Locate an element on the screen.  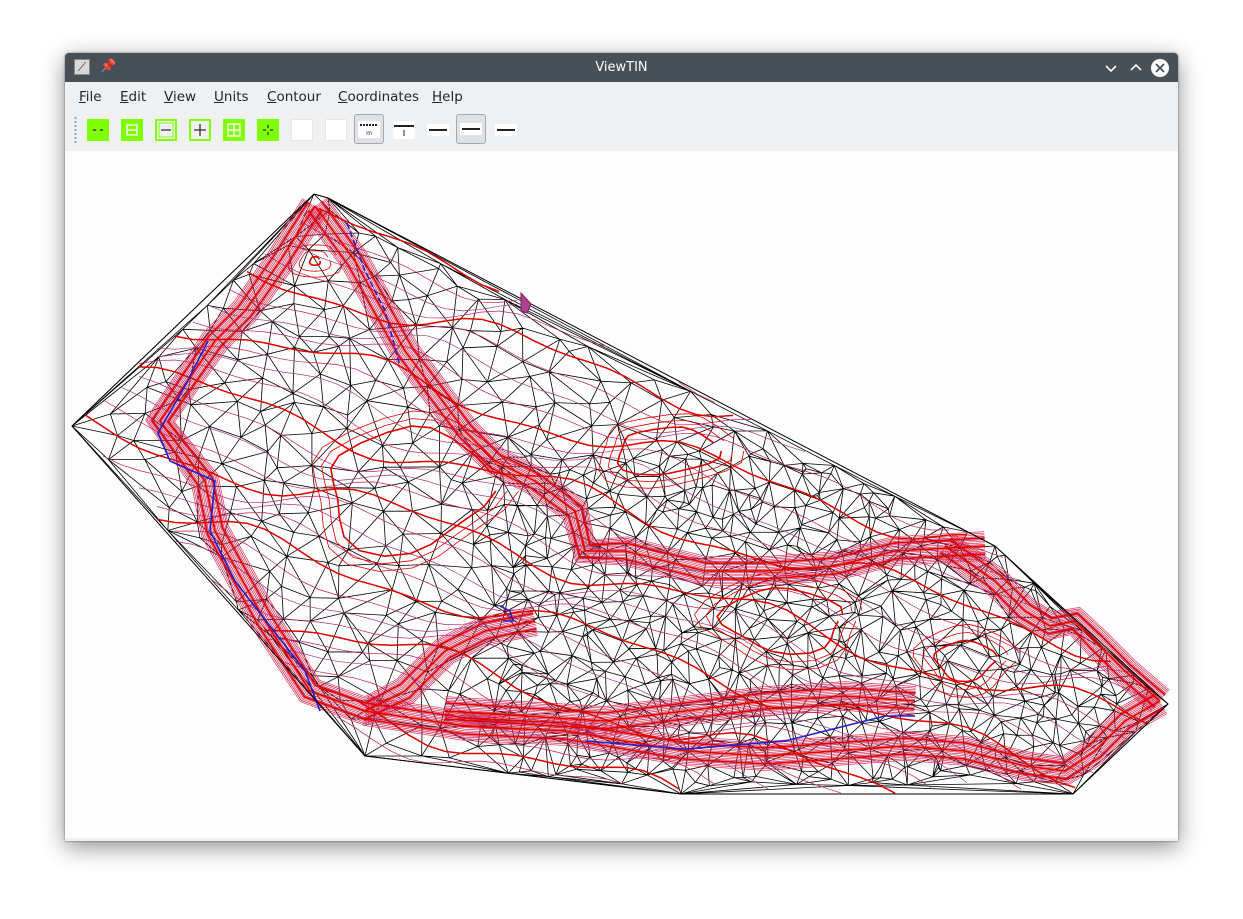
menu-units: Units is located at coordinates (231, 97).